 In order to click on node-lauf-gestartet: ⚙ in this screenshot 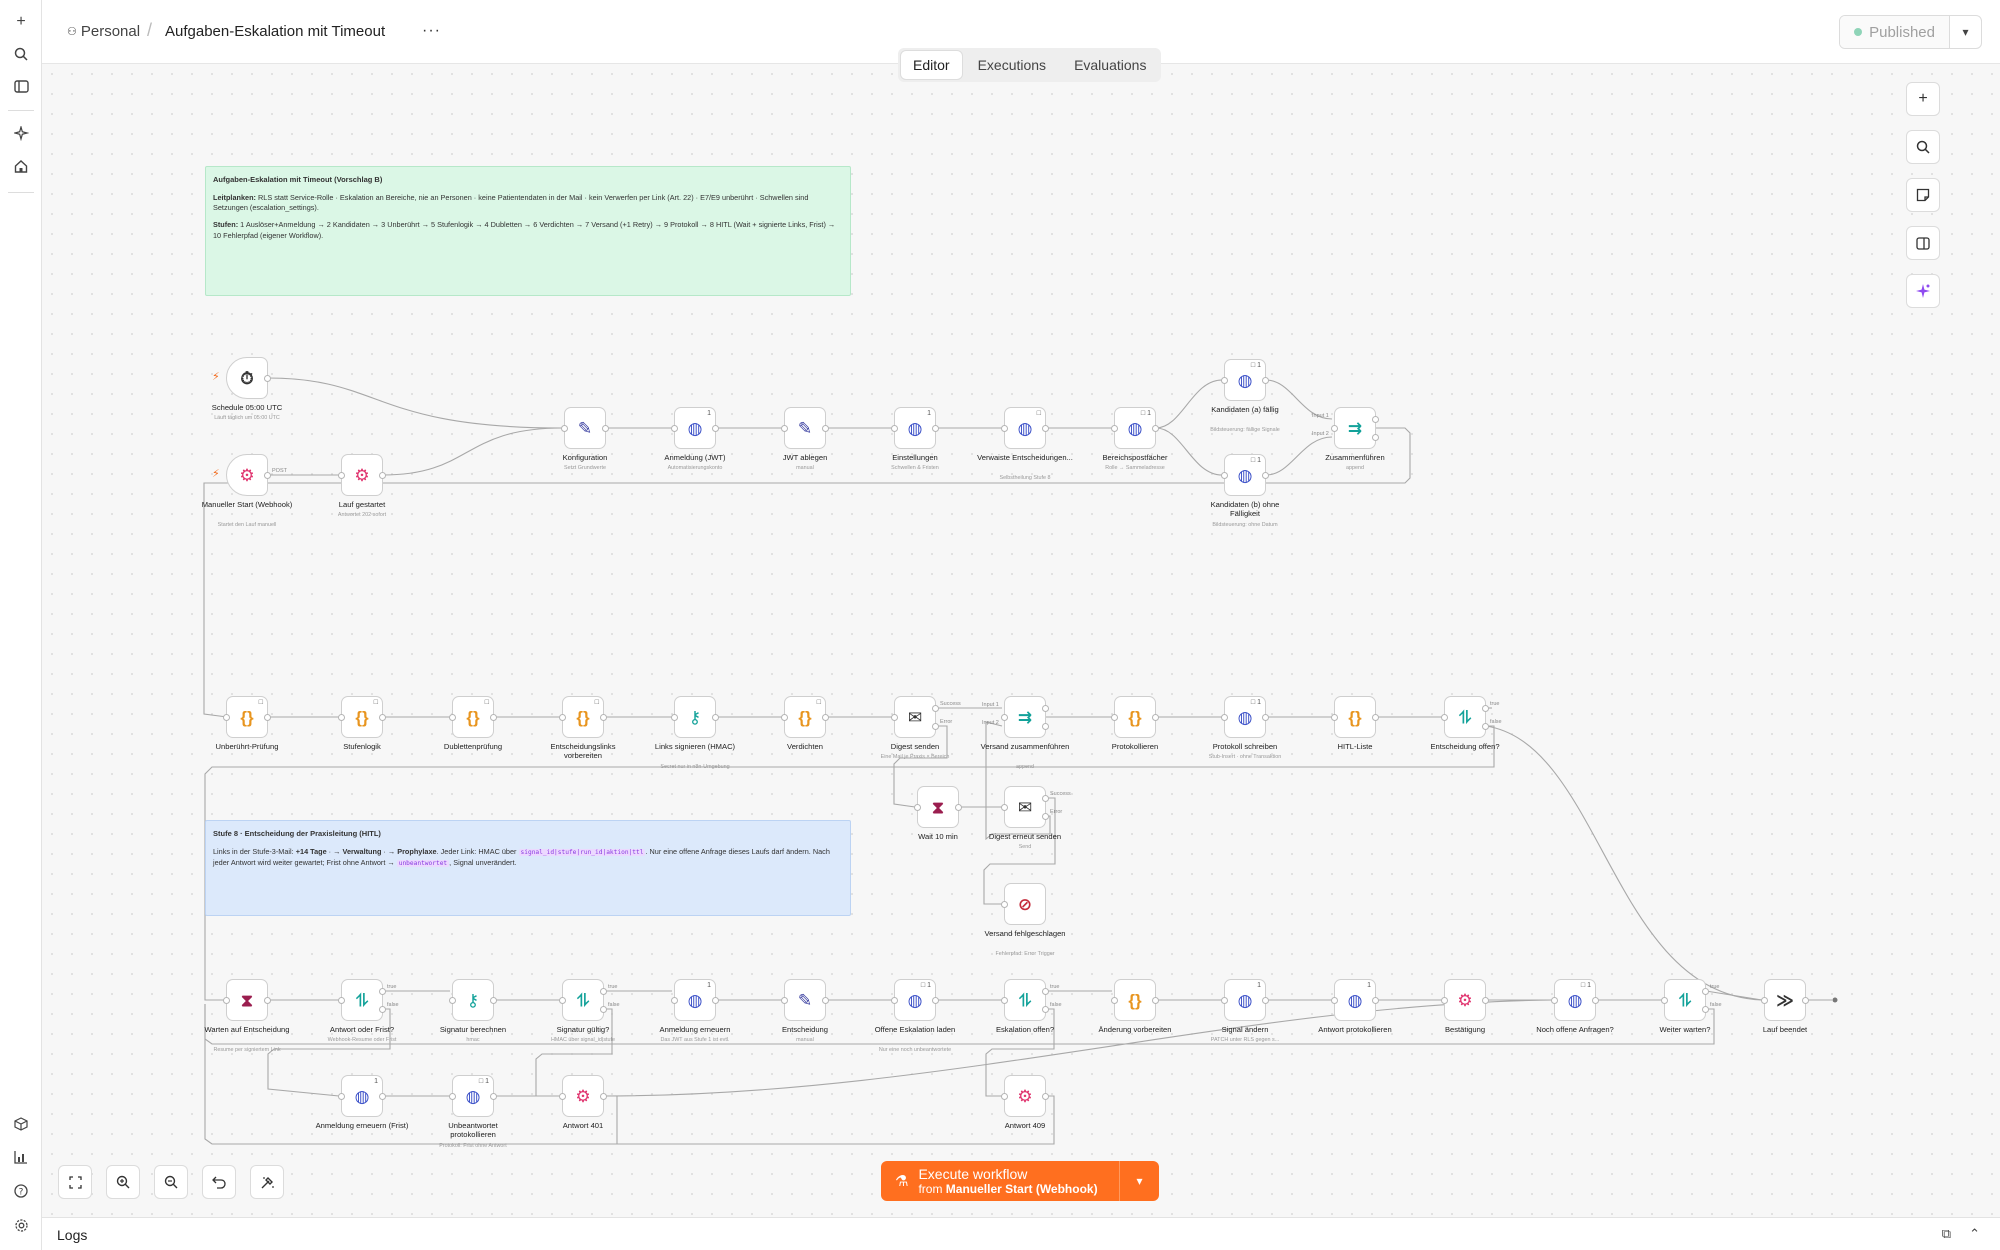, I will do `click(362, 475)`.